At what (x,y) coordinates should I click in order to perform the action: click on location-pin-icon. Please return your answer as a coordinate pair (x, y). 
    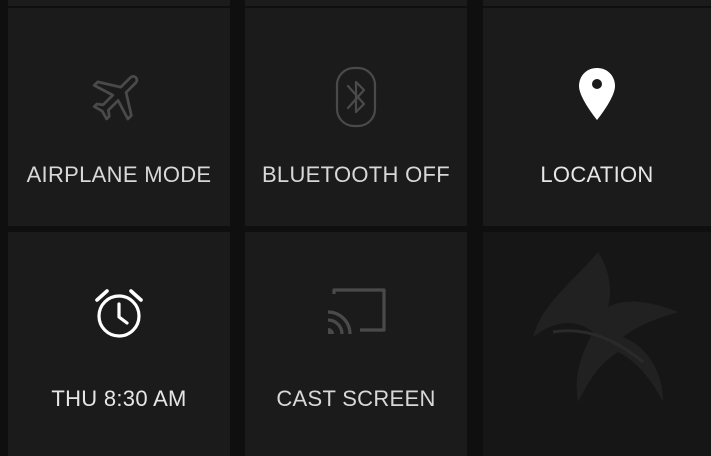
    Looking at the image, I should click on (597, 94).